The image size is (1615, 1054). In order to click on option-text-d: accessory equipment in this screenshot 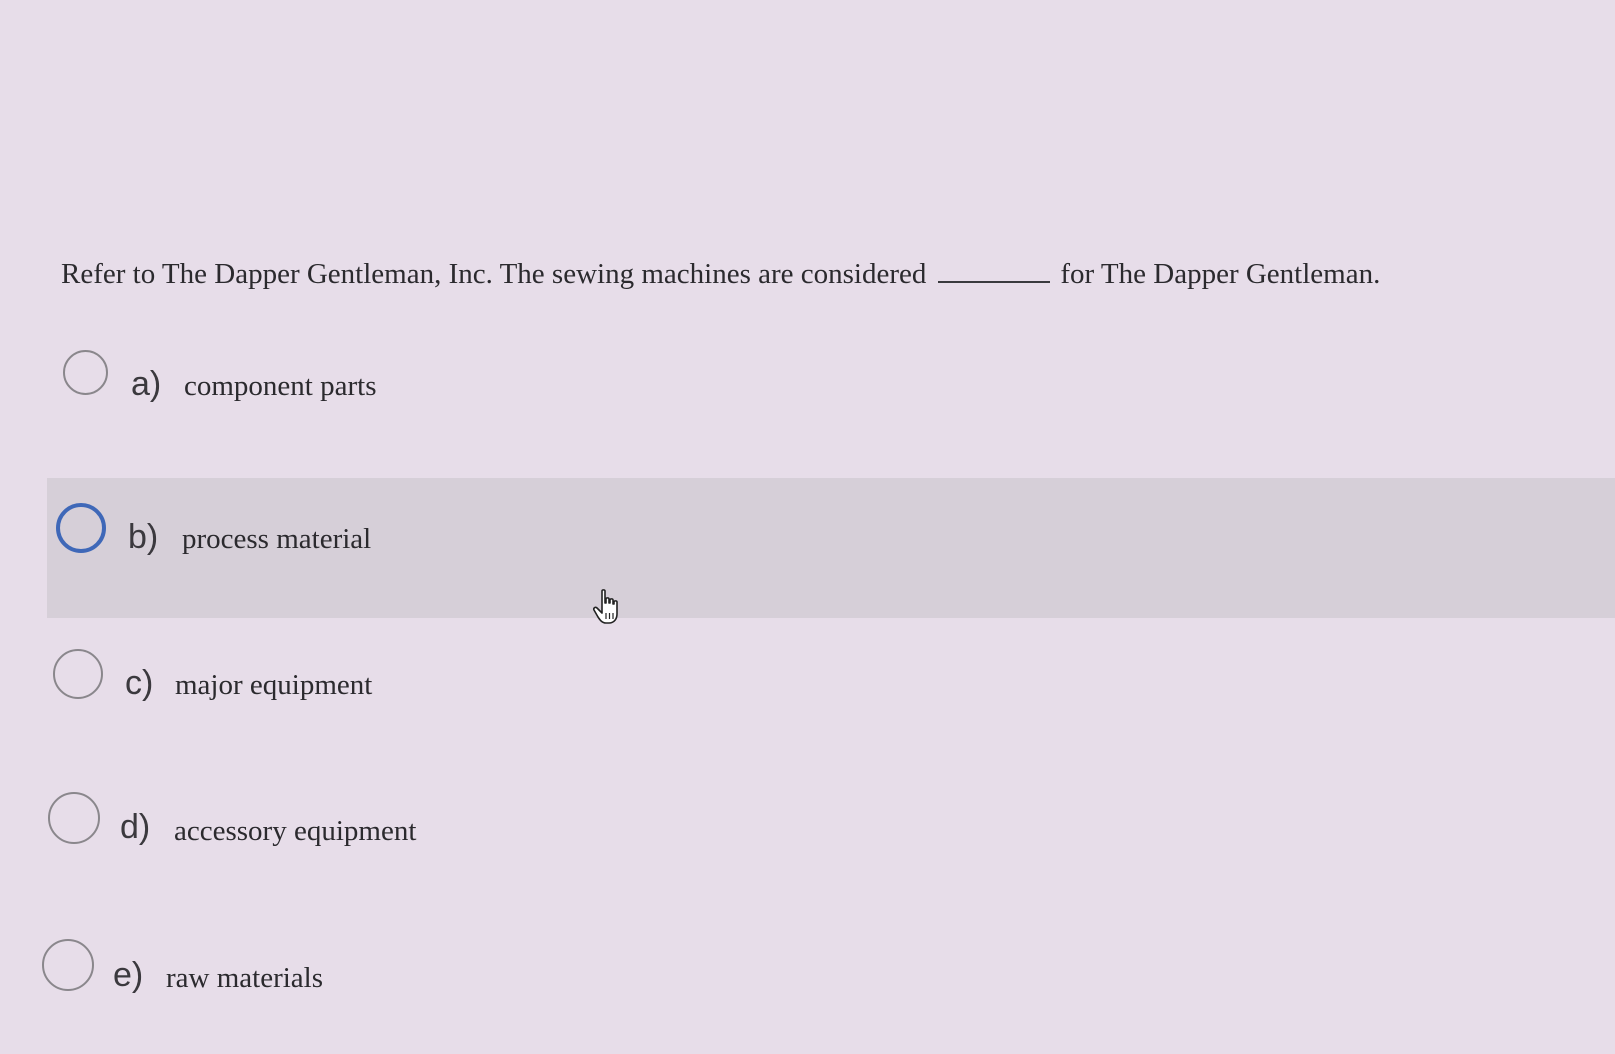, I will do `click(295, 831)`.